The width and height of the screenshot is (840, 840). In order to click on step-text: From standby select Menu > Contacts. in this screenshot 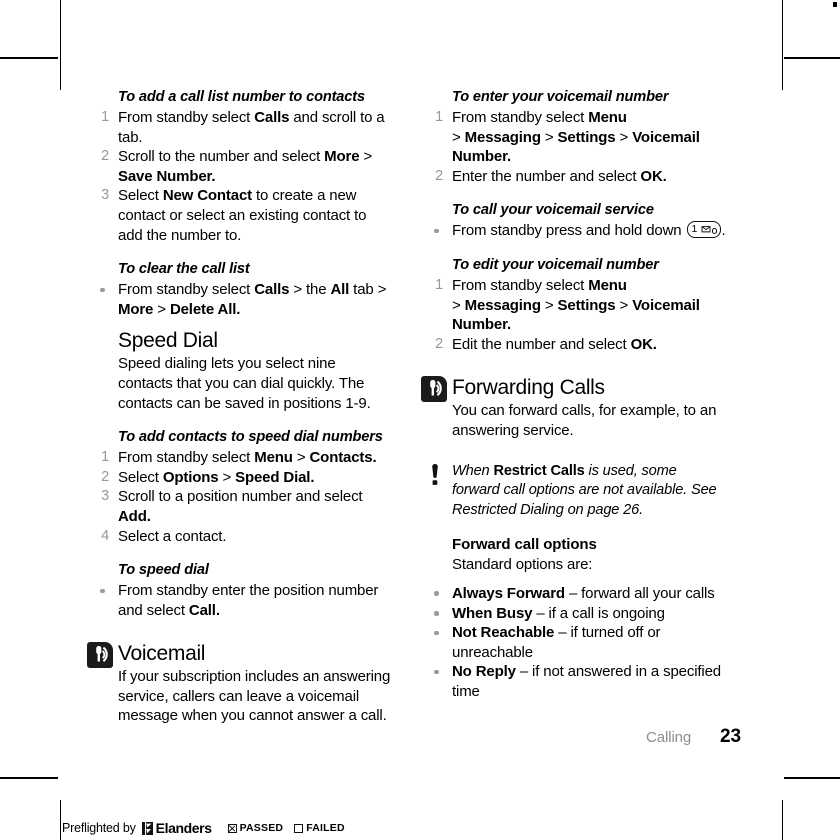, I will do `click(247, 458)`.